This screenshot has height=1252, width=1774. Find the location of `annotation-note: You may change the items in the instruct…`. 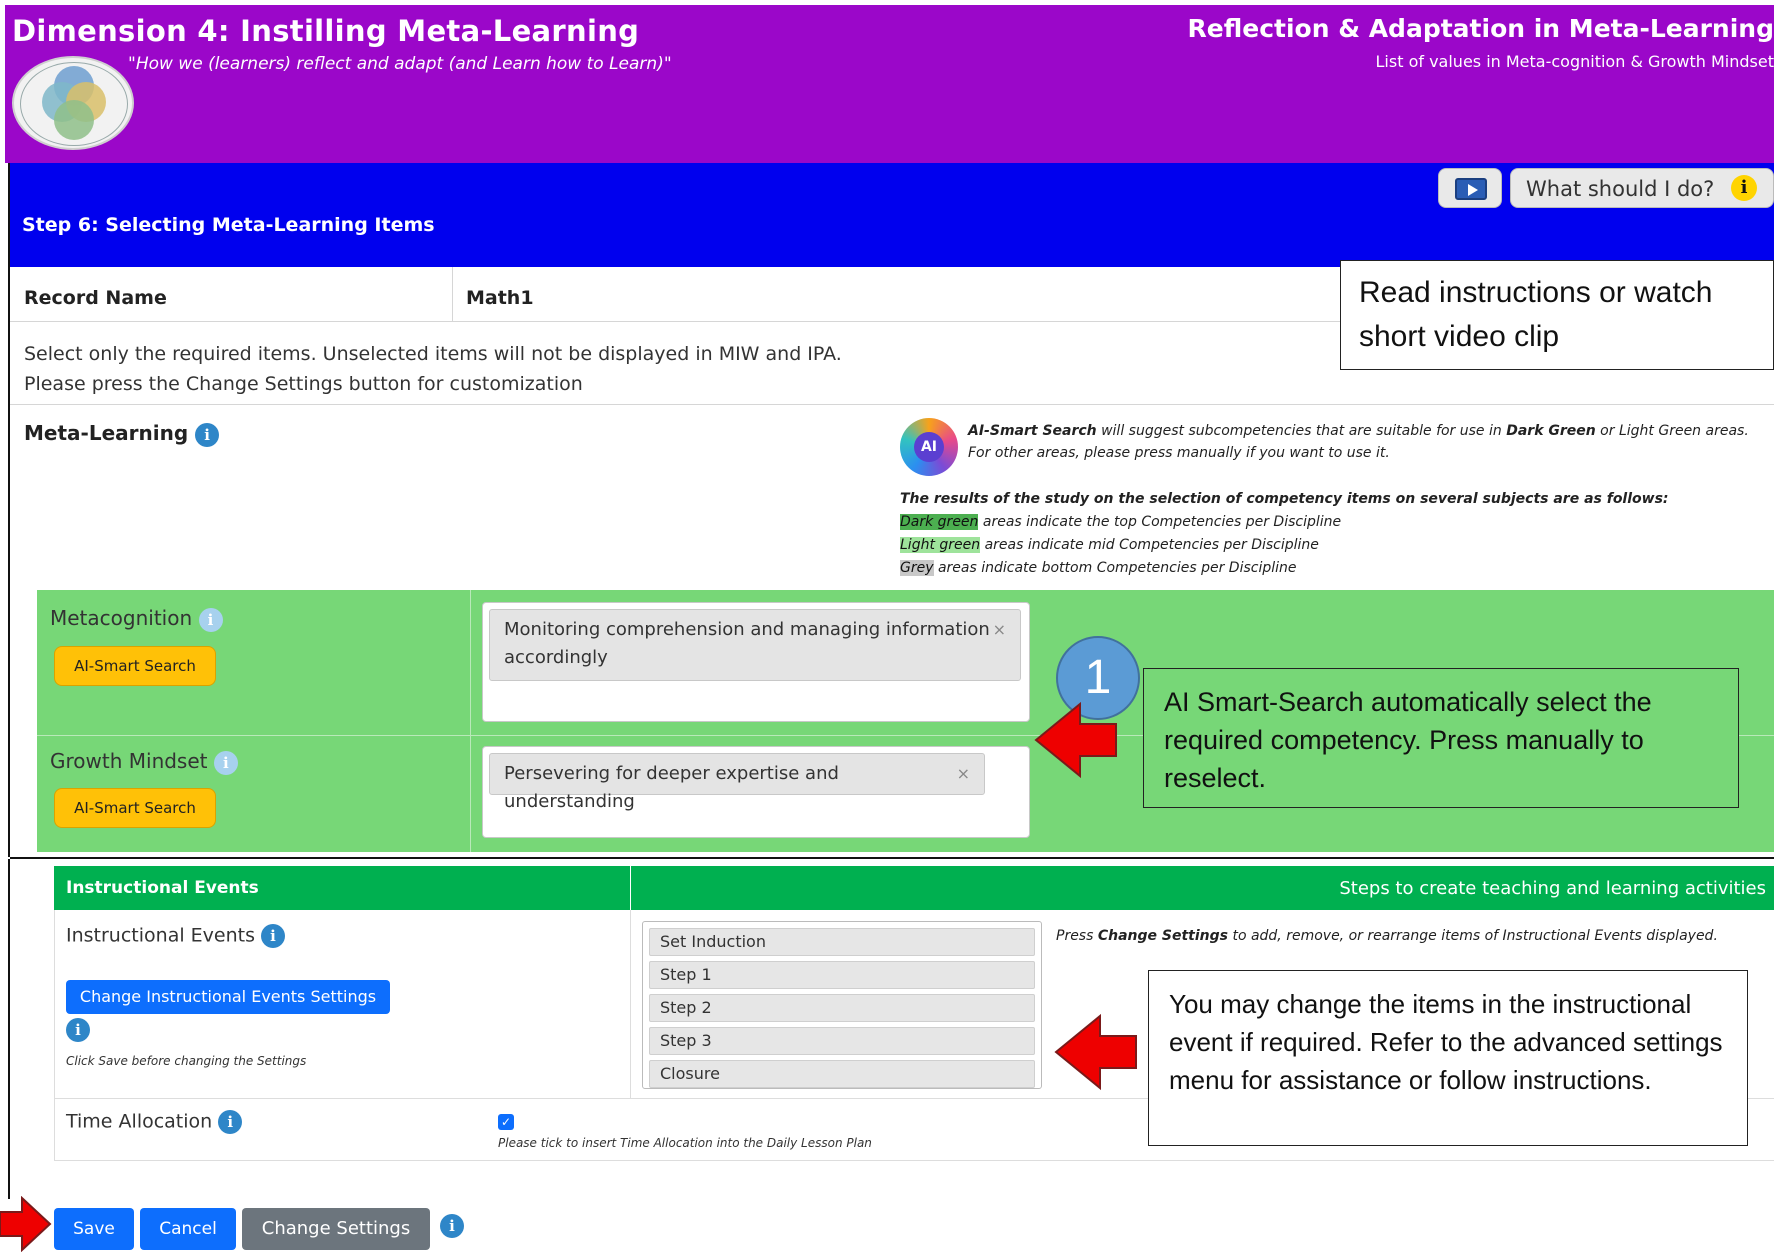

annotation-note: You may change the items in the instruct… is located at coordinates (1448, 1058).